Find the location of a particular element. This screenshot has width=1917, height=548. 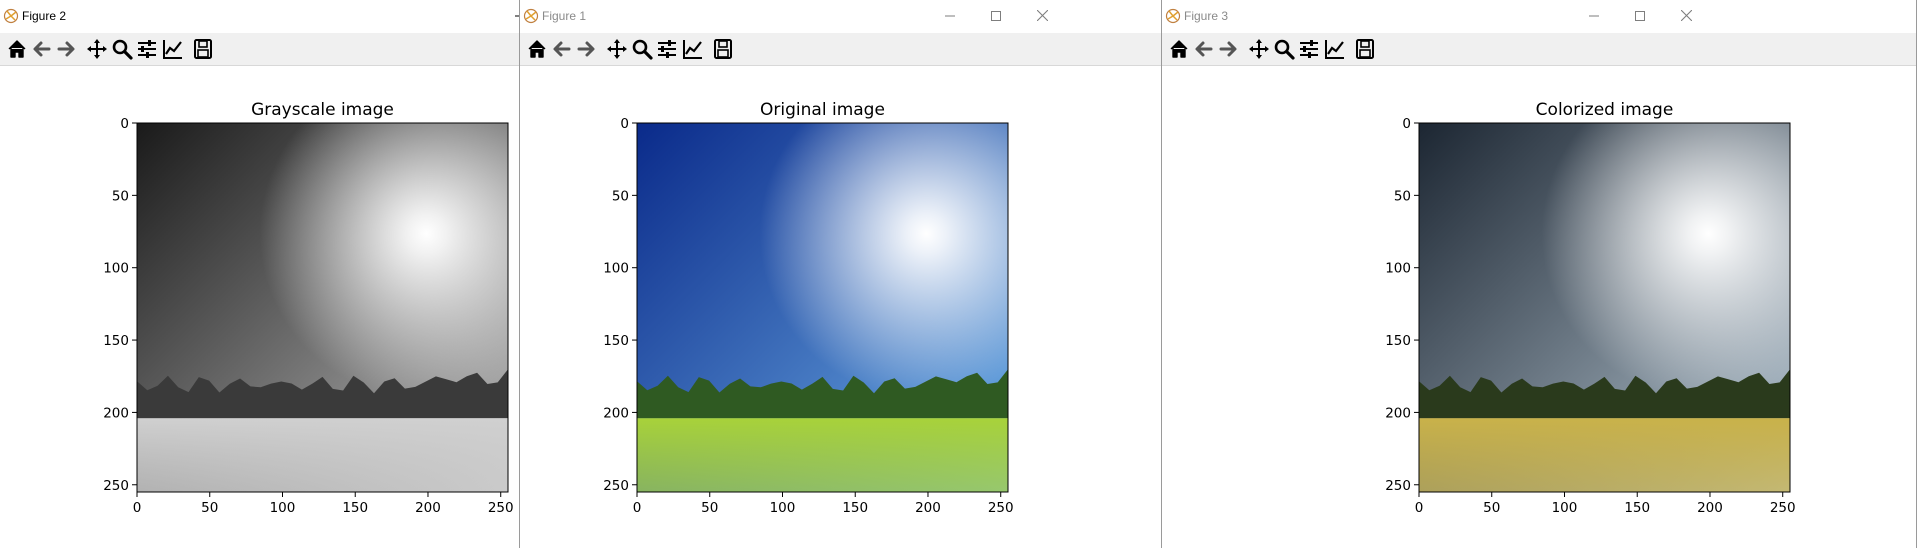

image-grayscale is located at coordinates (322, 307).